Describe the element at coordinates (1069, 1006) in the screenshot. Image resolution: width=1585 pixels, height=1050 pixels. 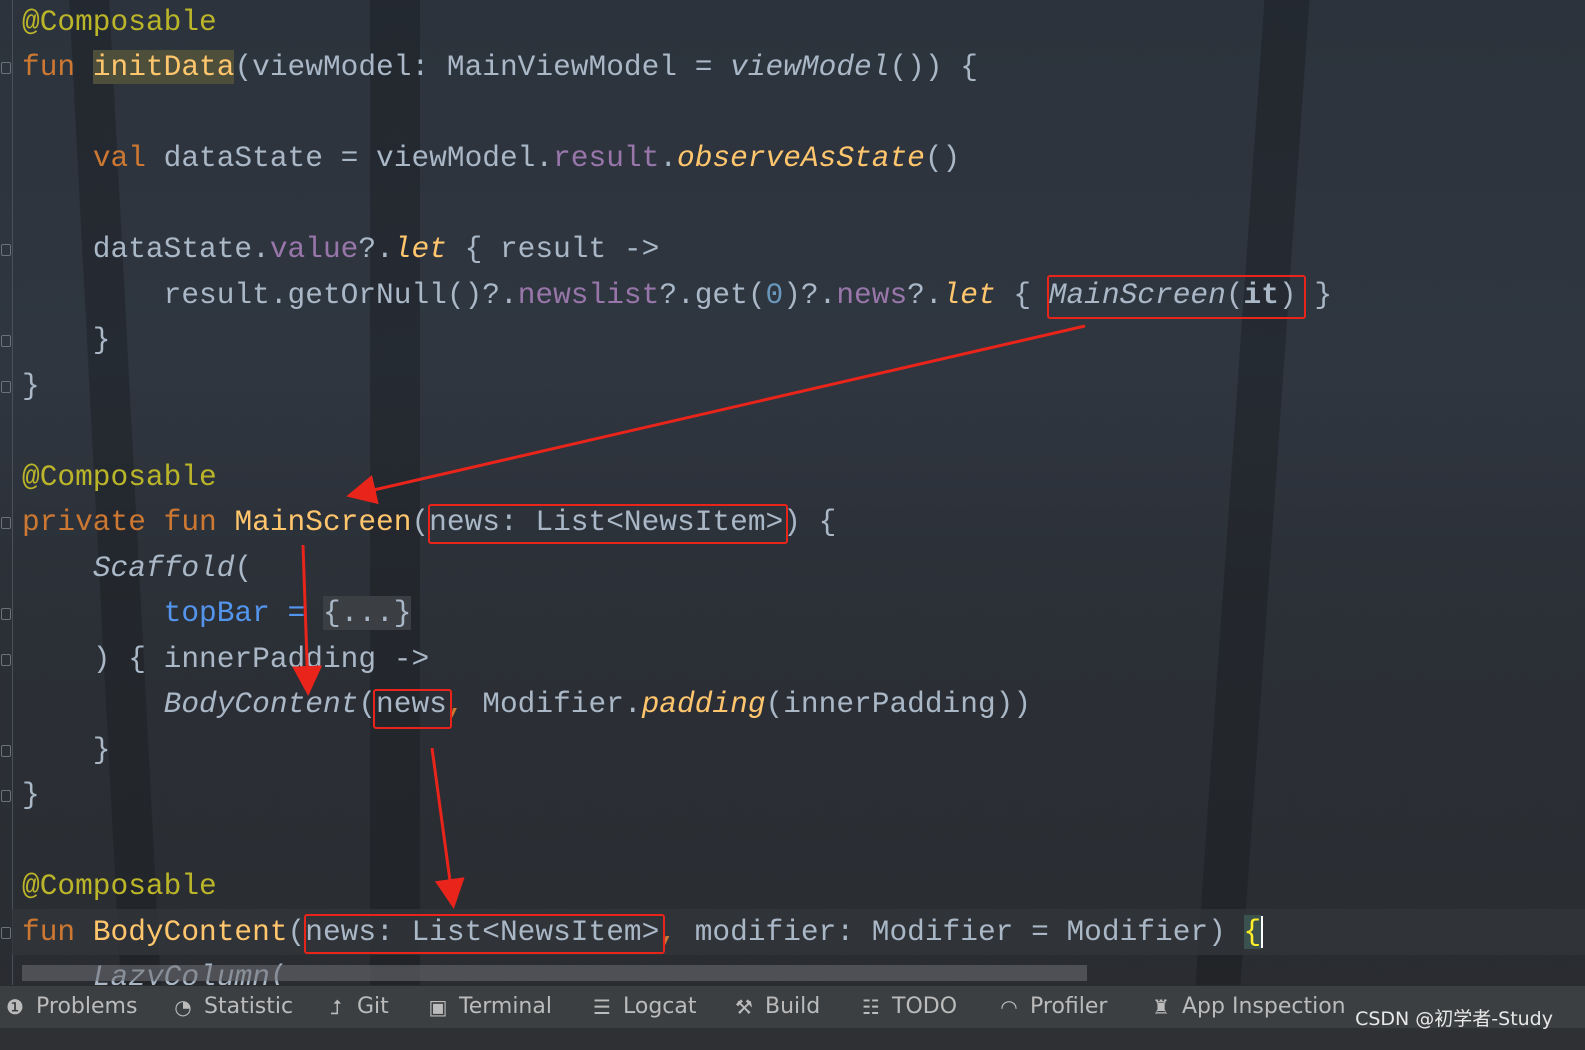
I see `tool-button-label: Profiler` at that location.